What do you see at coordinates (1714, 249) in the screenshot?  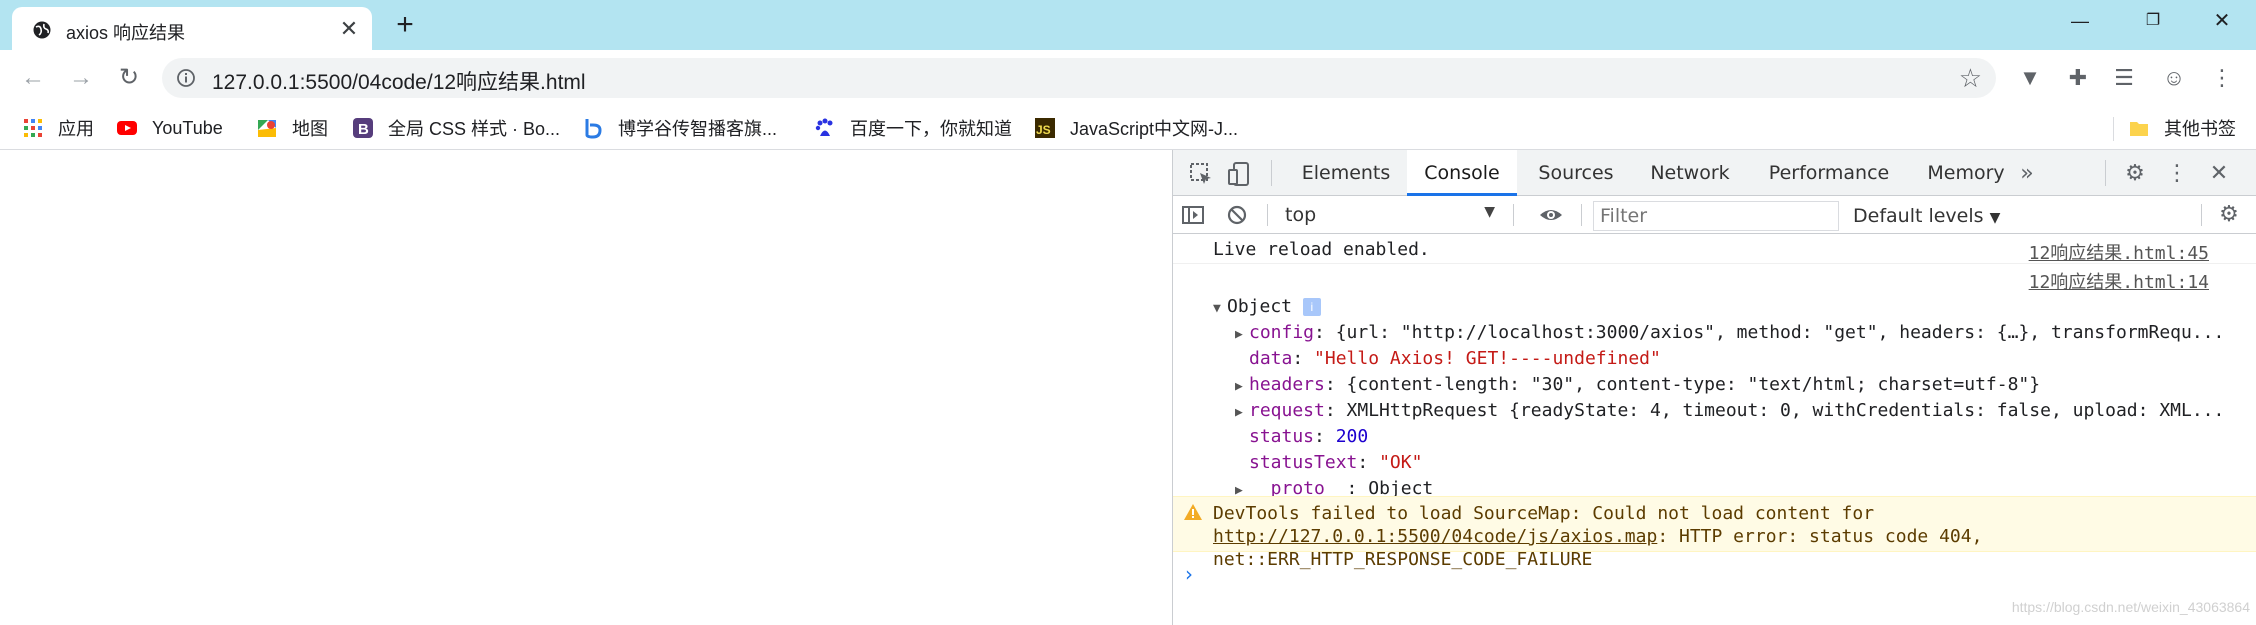 I see `log-message: Live reload enabled. 12响应结果.html:45` at bounding box center [1714, 249].